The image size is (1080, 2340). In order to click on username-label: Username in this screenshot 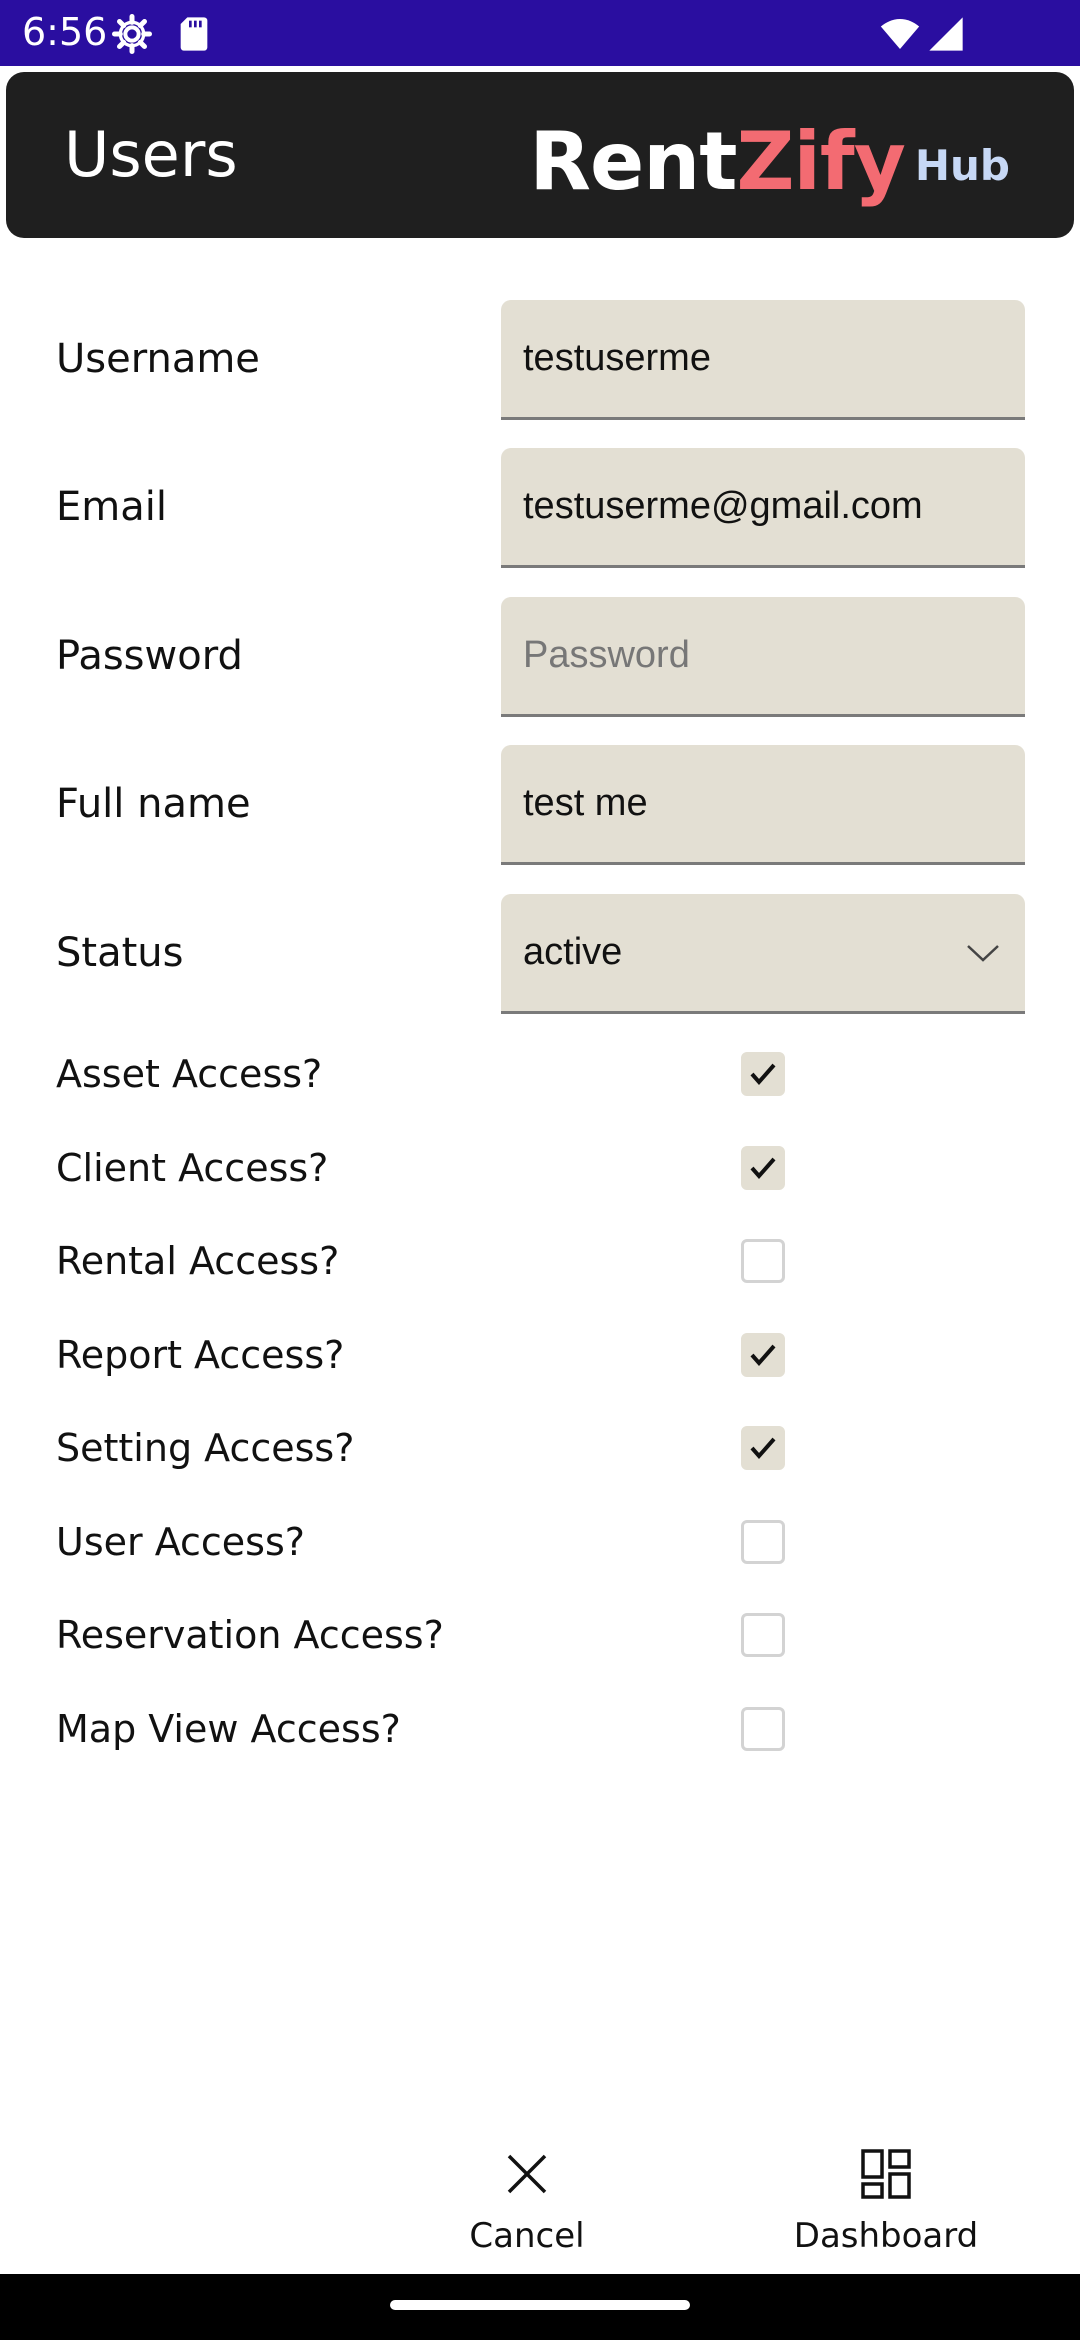, I will do `click(158, 359)`.